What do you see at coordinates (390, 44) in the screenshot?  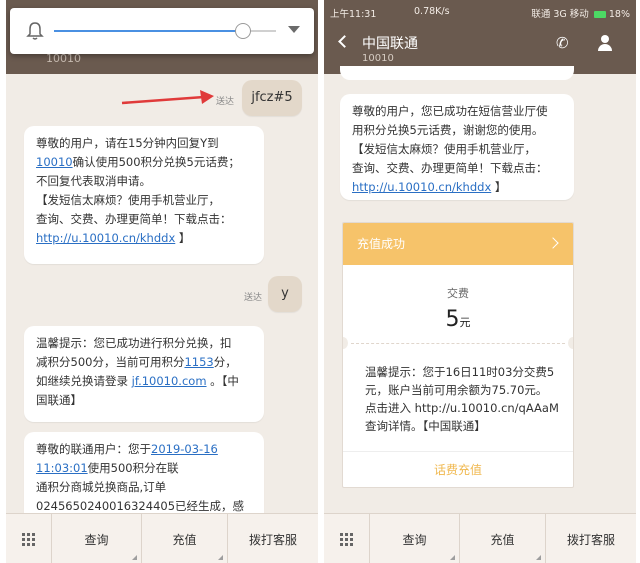 I see `conversation-title: 中国联通` at bounding box center [390, 44].